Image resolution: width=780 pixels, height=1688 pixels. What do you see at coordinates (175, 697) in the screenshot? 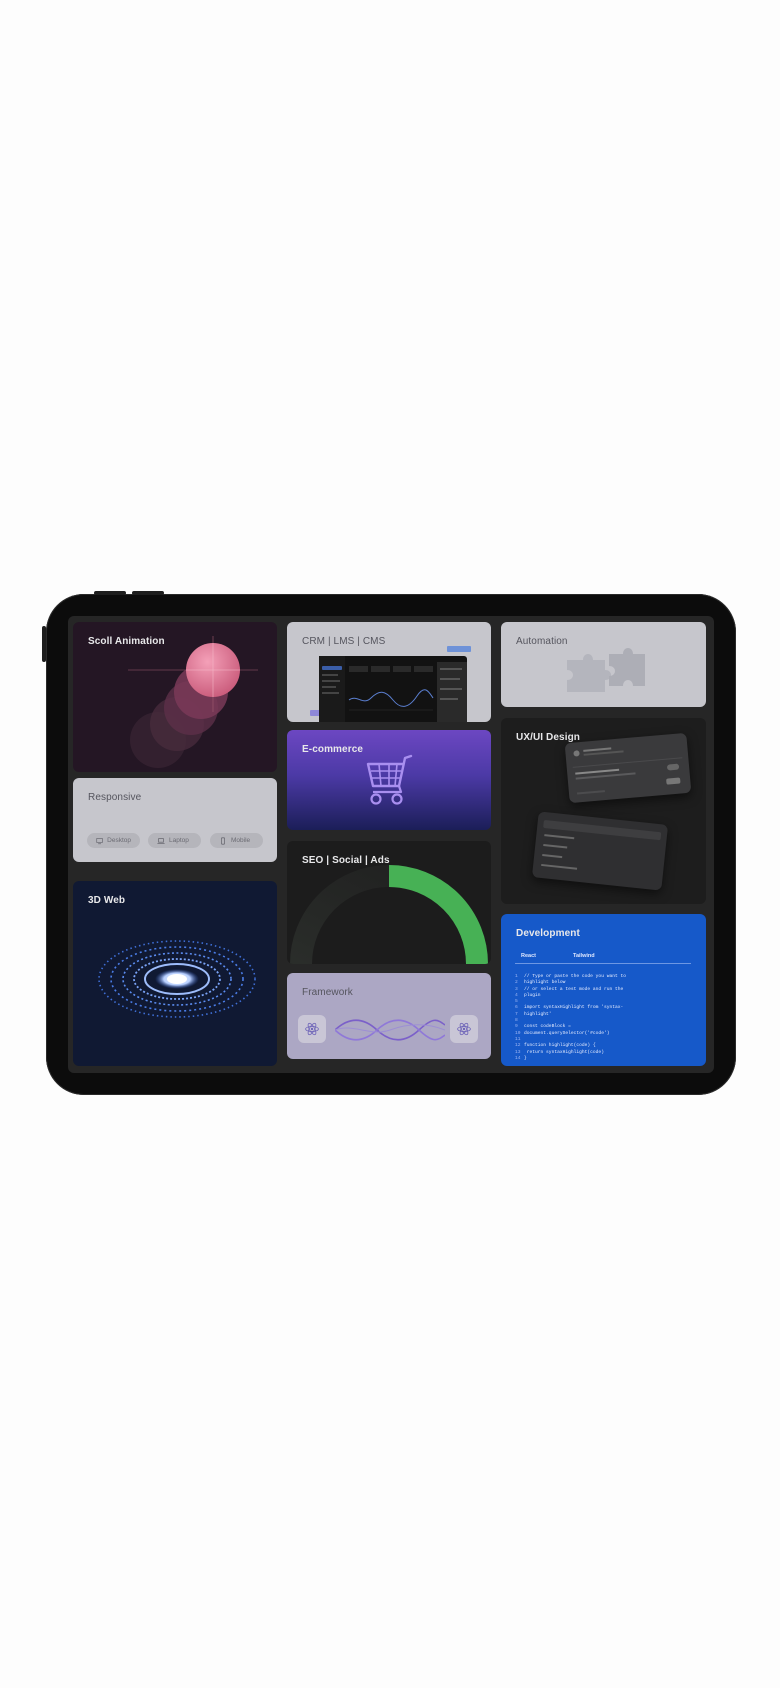
I see `card-scroll-animation: Scoll Animation` at bounding box center [175, 697].